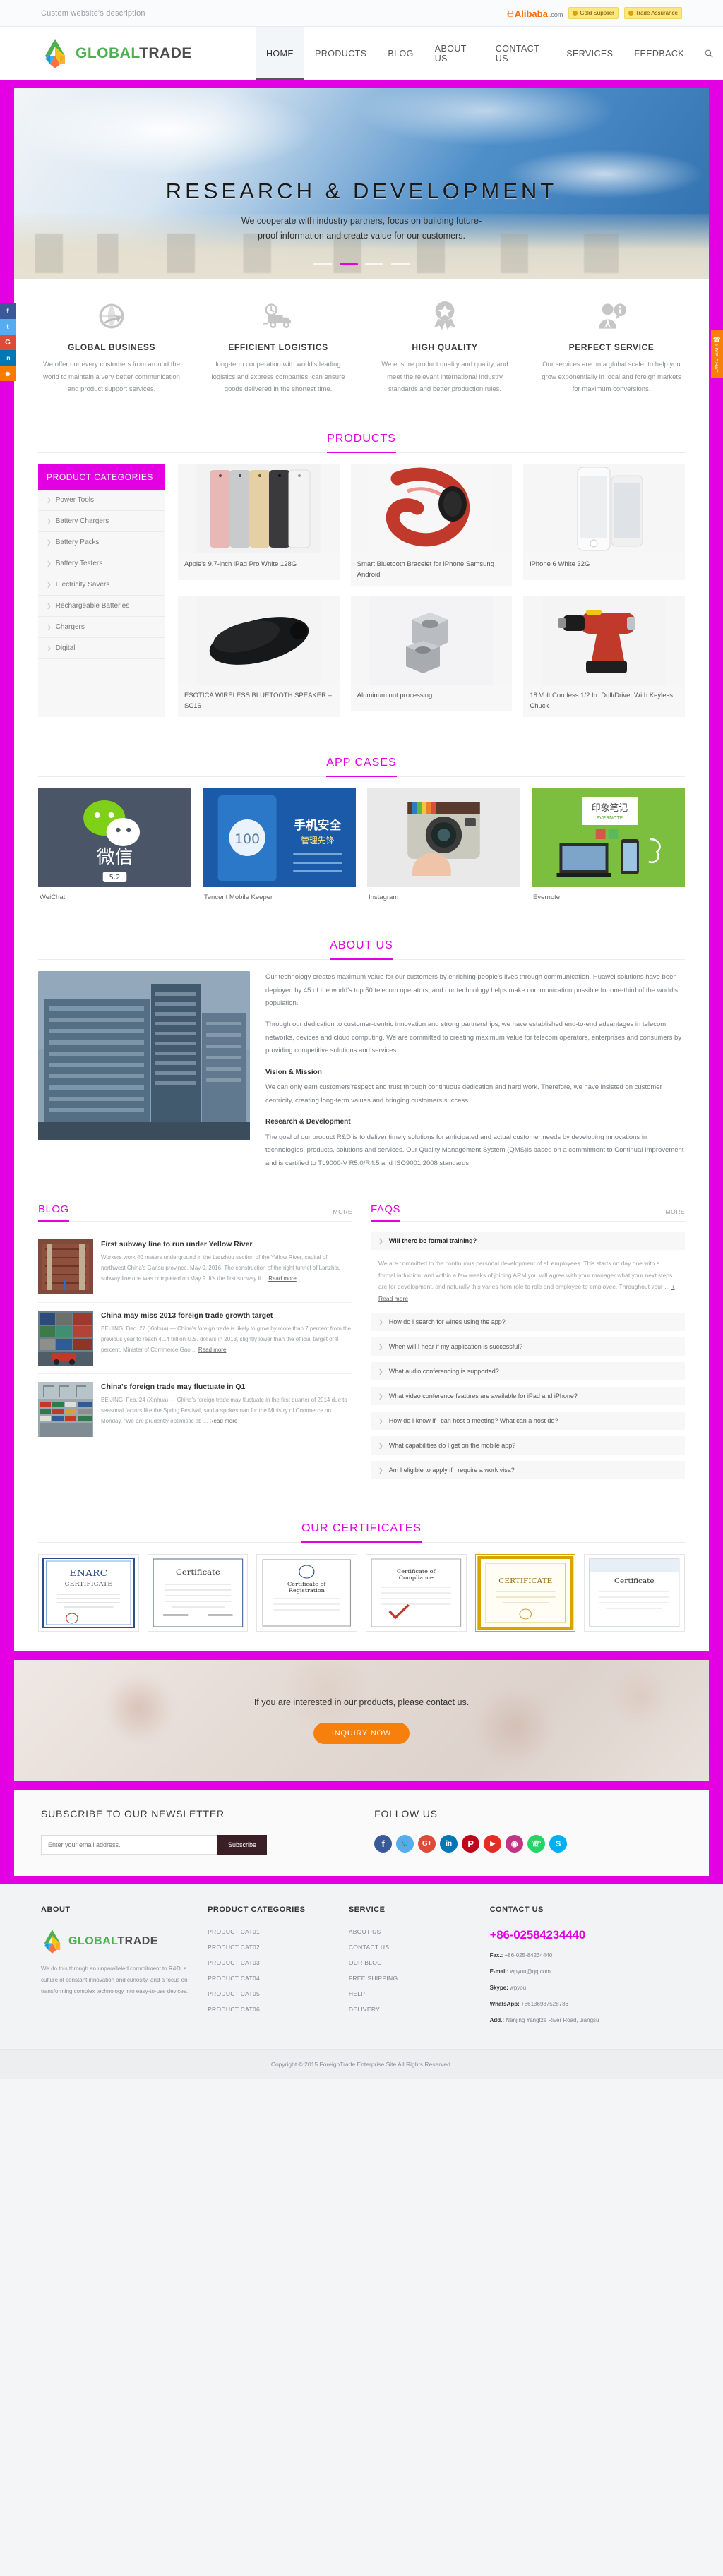  Describe the element at coordinates (133, 1814) in the screenshot. I see `subscribe-heading: SUBSCRIBE TO OUR NEWSLETTER` at that location.